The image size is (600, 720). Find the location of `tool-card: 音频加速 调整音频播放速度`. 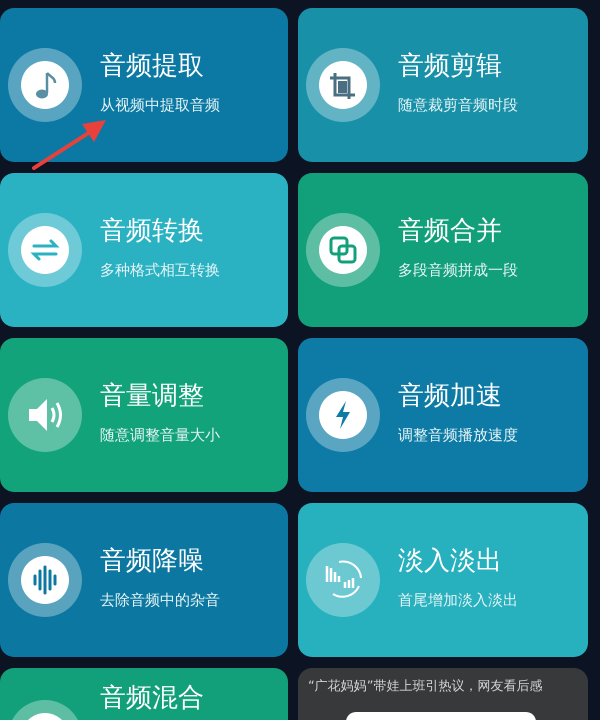

tool-card: 音频加速 调整音频播放速度 is located at coordinates (443, 415).